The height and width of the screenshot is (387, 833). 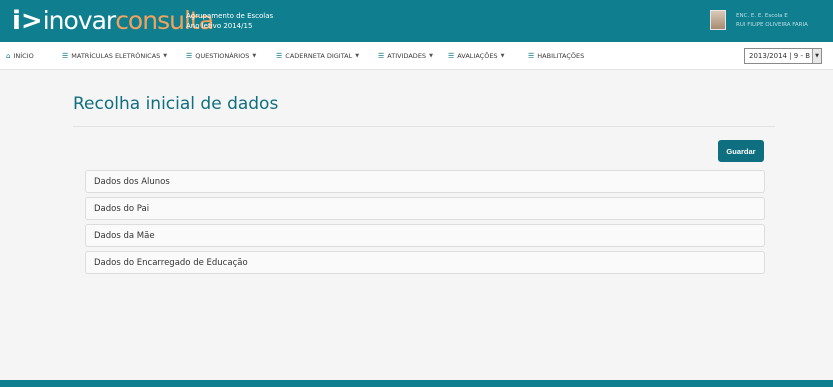 I want to click on nav-avaliacoes: ☰ AVALIAÇÕES ▼, so click(x=476, y=56).